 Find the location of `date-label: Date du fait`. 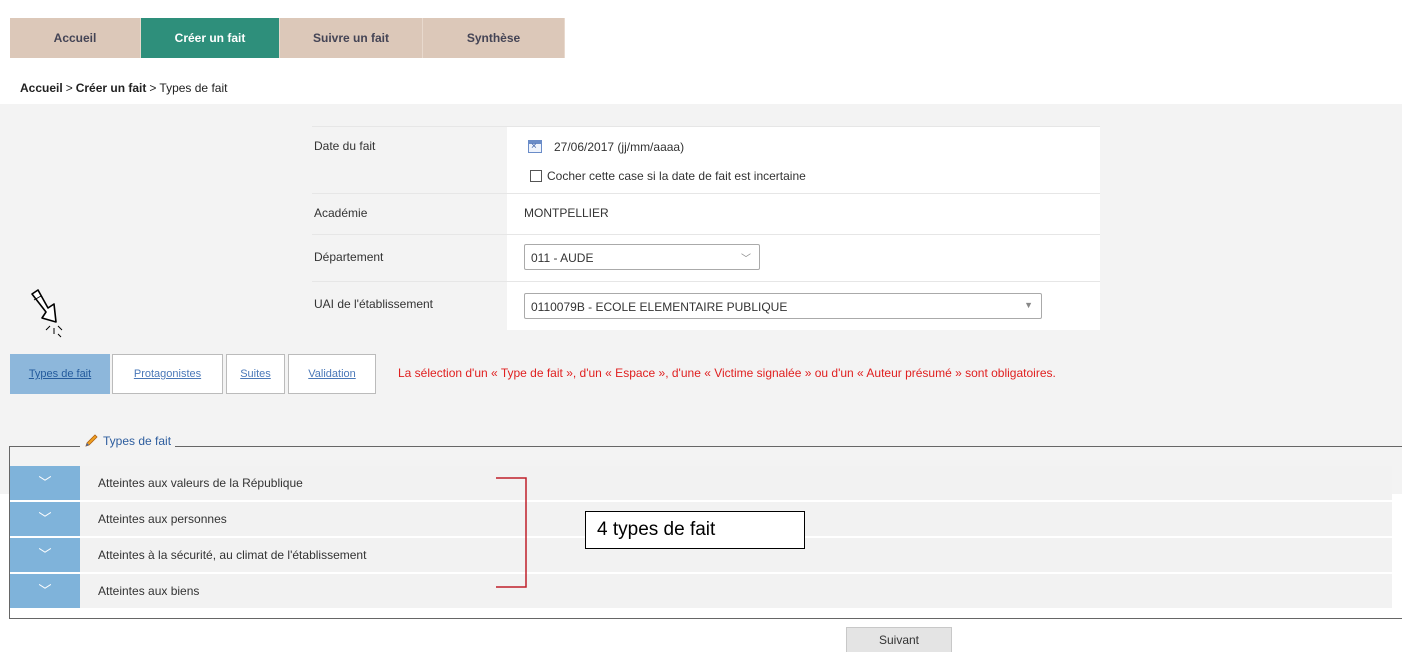

date-label: Date du fait is located at coordinates (345, 146).